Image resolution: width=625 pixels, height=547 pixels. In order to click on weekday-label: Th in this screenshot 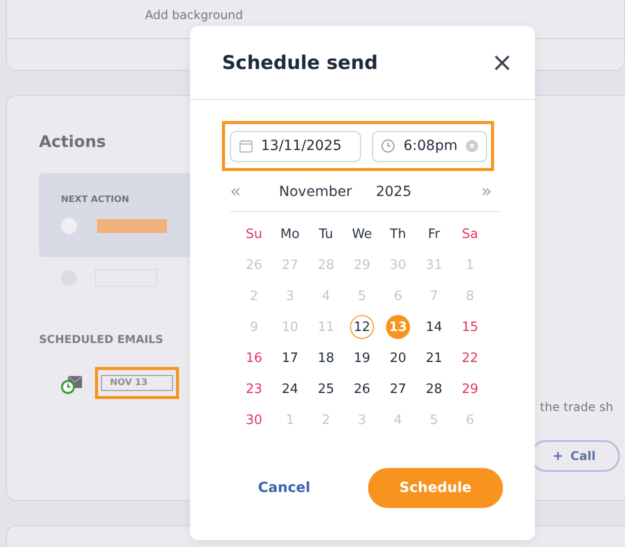, I will do `click(398, 235)`.